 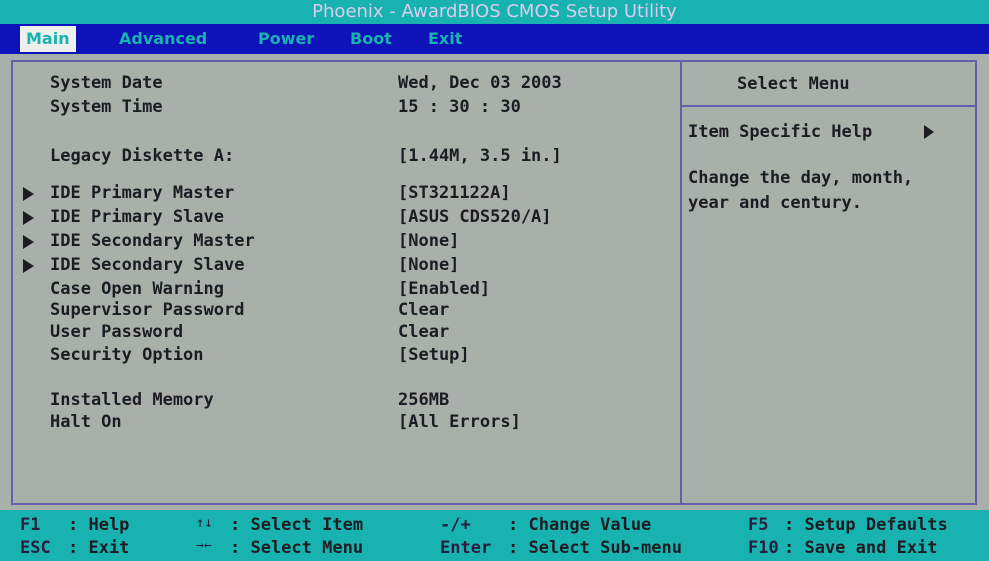 What do you see at coordinates (455, 525) in the screenshot?
I see `key-plus-minus: -/+` at bounding box center [455, 525].